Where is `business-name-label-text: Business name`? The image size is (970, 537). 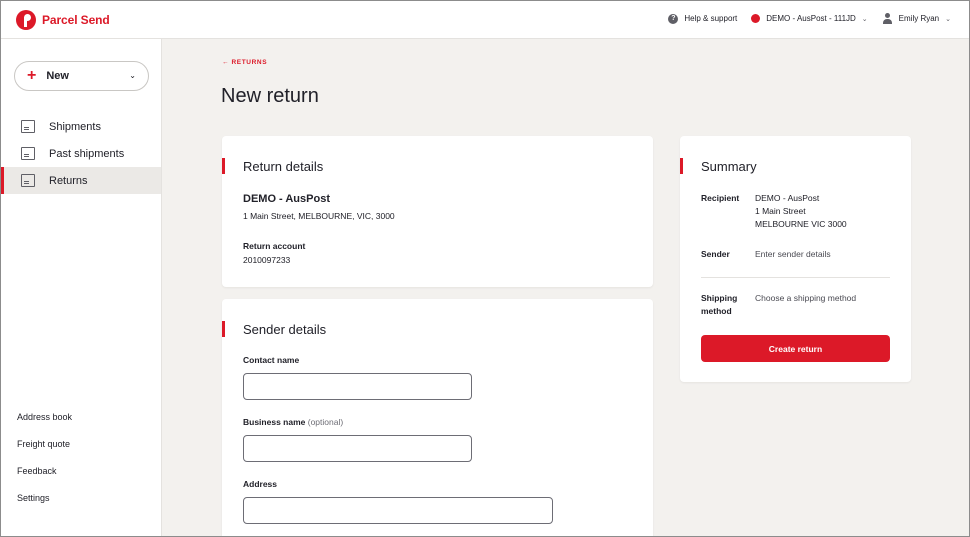 business-name-label-text: Business name is located at coordinates (274, 422).